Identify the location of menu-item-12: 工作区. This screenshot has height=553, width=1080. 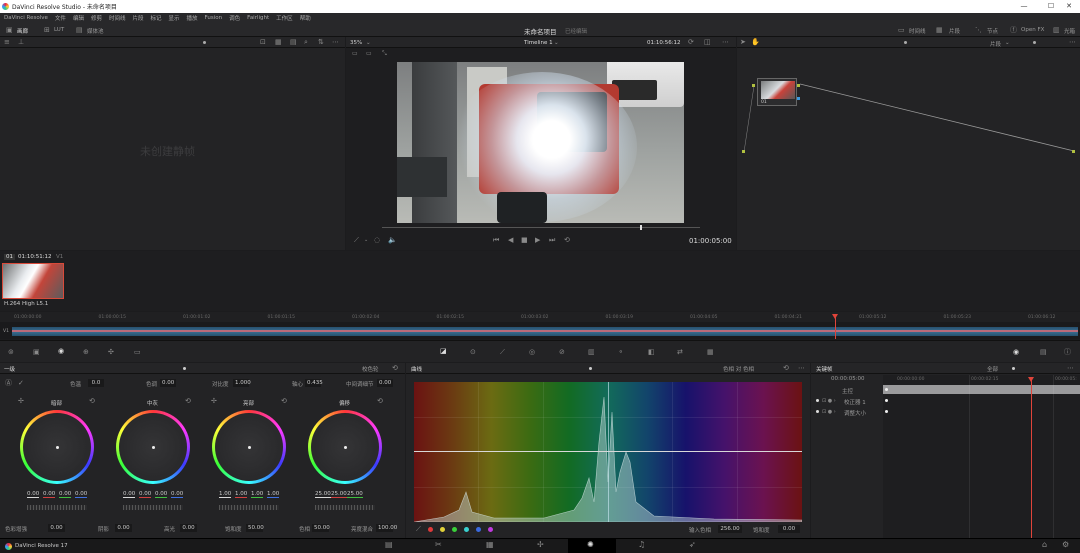
(284, 18).